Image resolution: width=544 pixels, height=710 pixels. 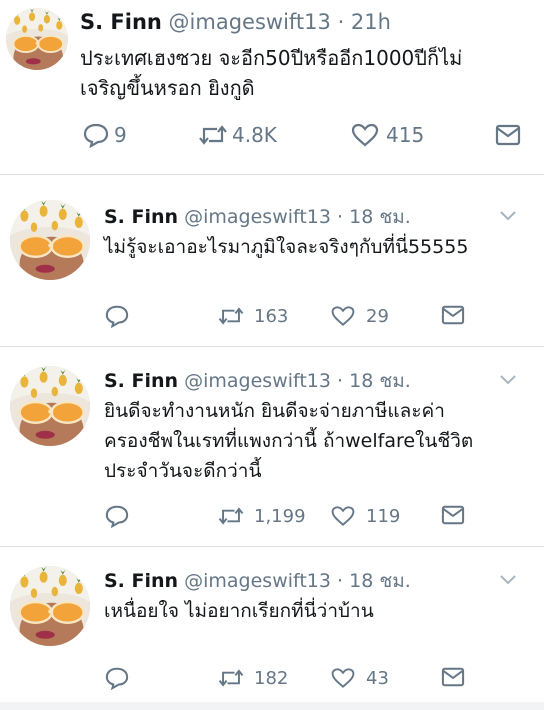 What do you see at coordinates (383, 516) in the screenshot?
I see `like-count: 119` at bounding box center [383, 516].